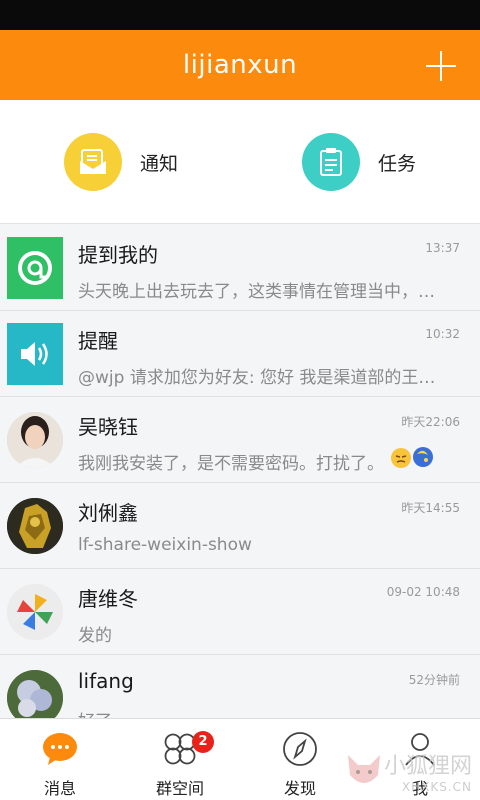  I want to click on chat-row-contact: 唐维冬 09-02 10:48 发的, so click(240, 612).